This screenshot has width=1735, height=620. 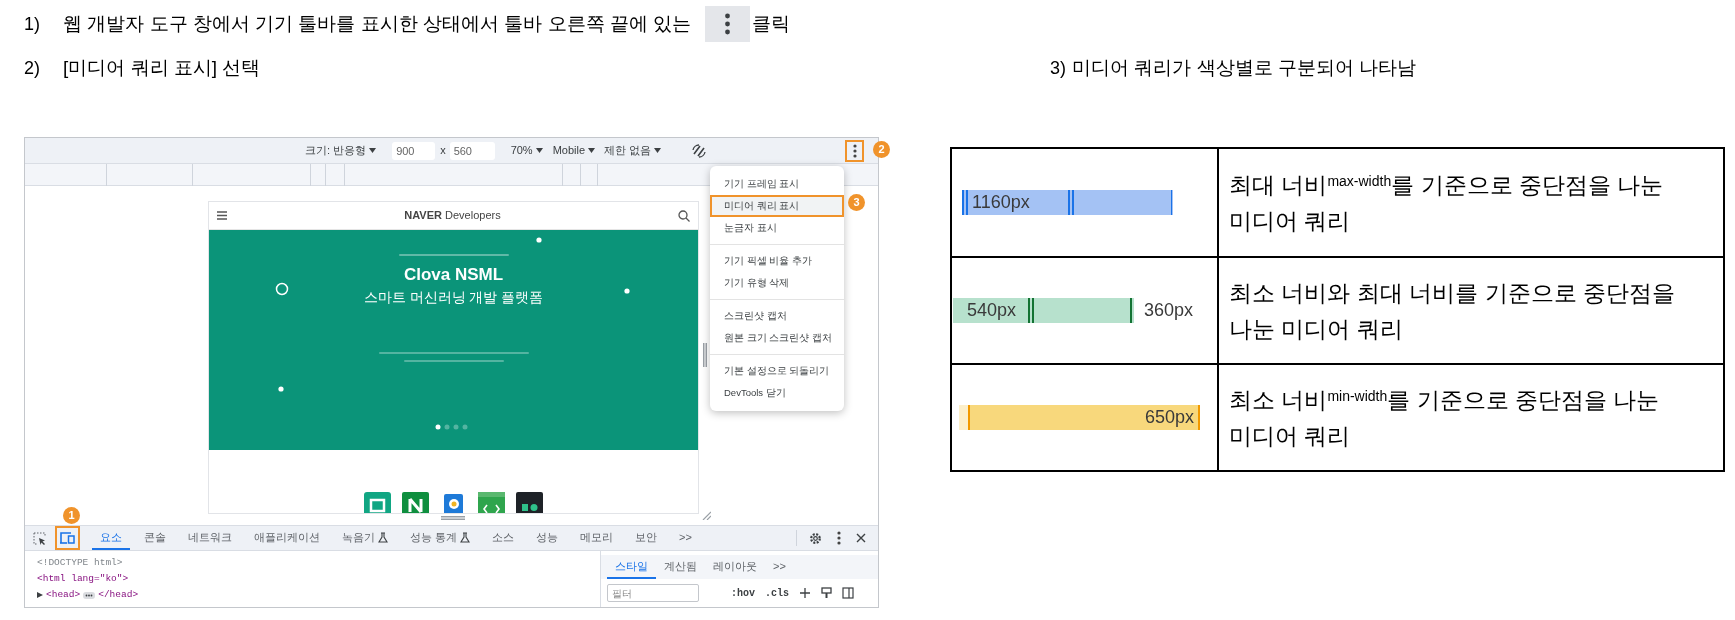 What do you see at coordinates (633, 150) in the screenshot?
I see `dropdown: 제한 없음` at bounding box center [633, 150].